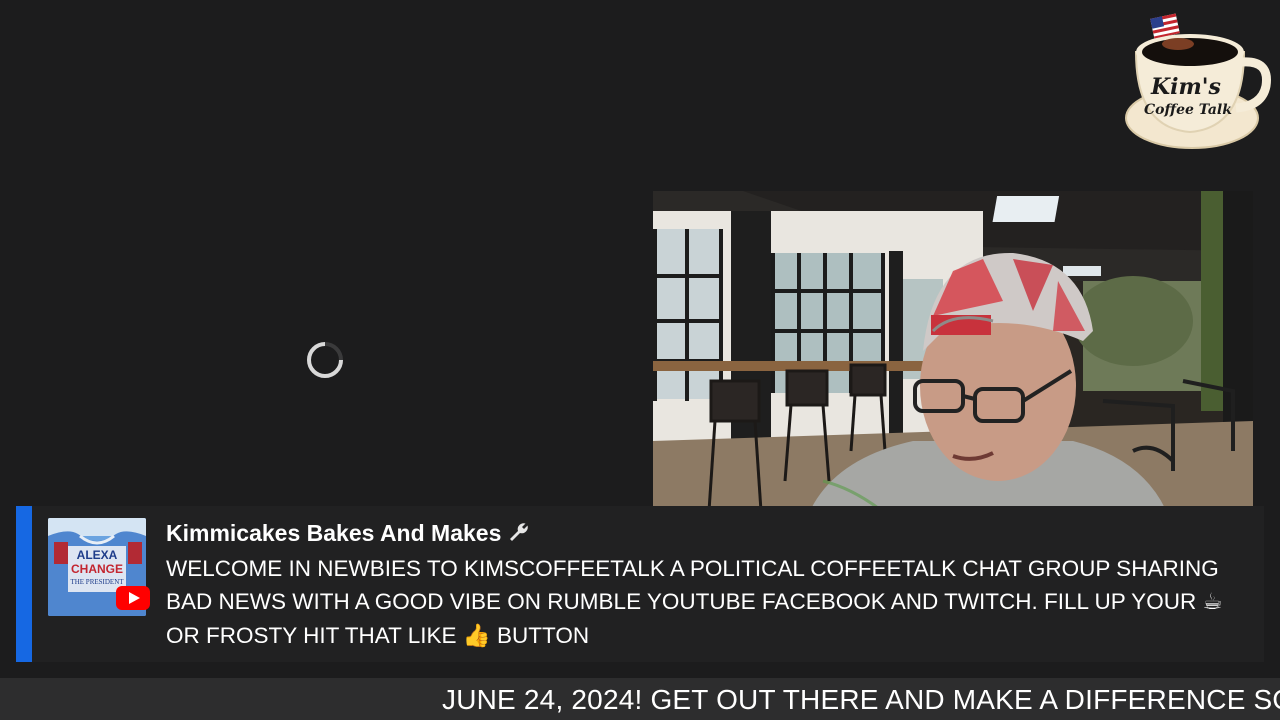  I want to click on message-part3: BUTTON, so click(540, 635).